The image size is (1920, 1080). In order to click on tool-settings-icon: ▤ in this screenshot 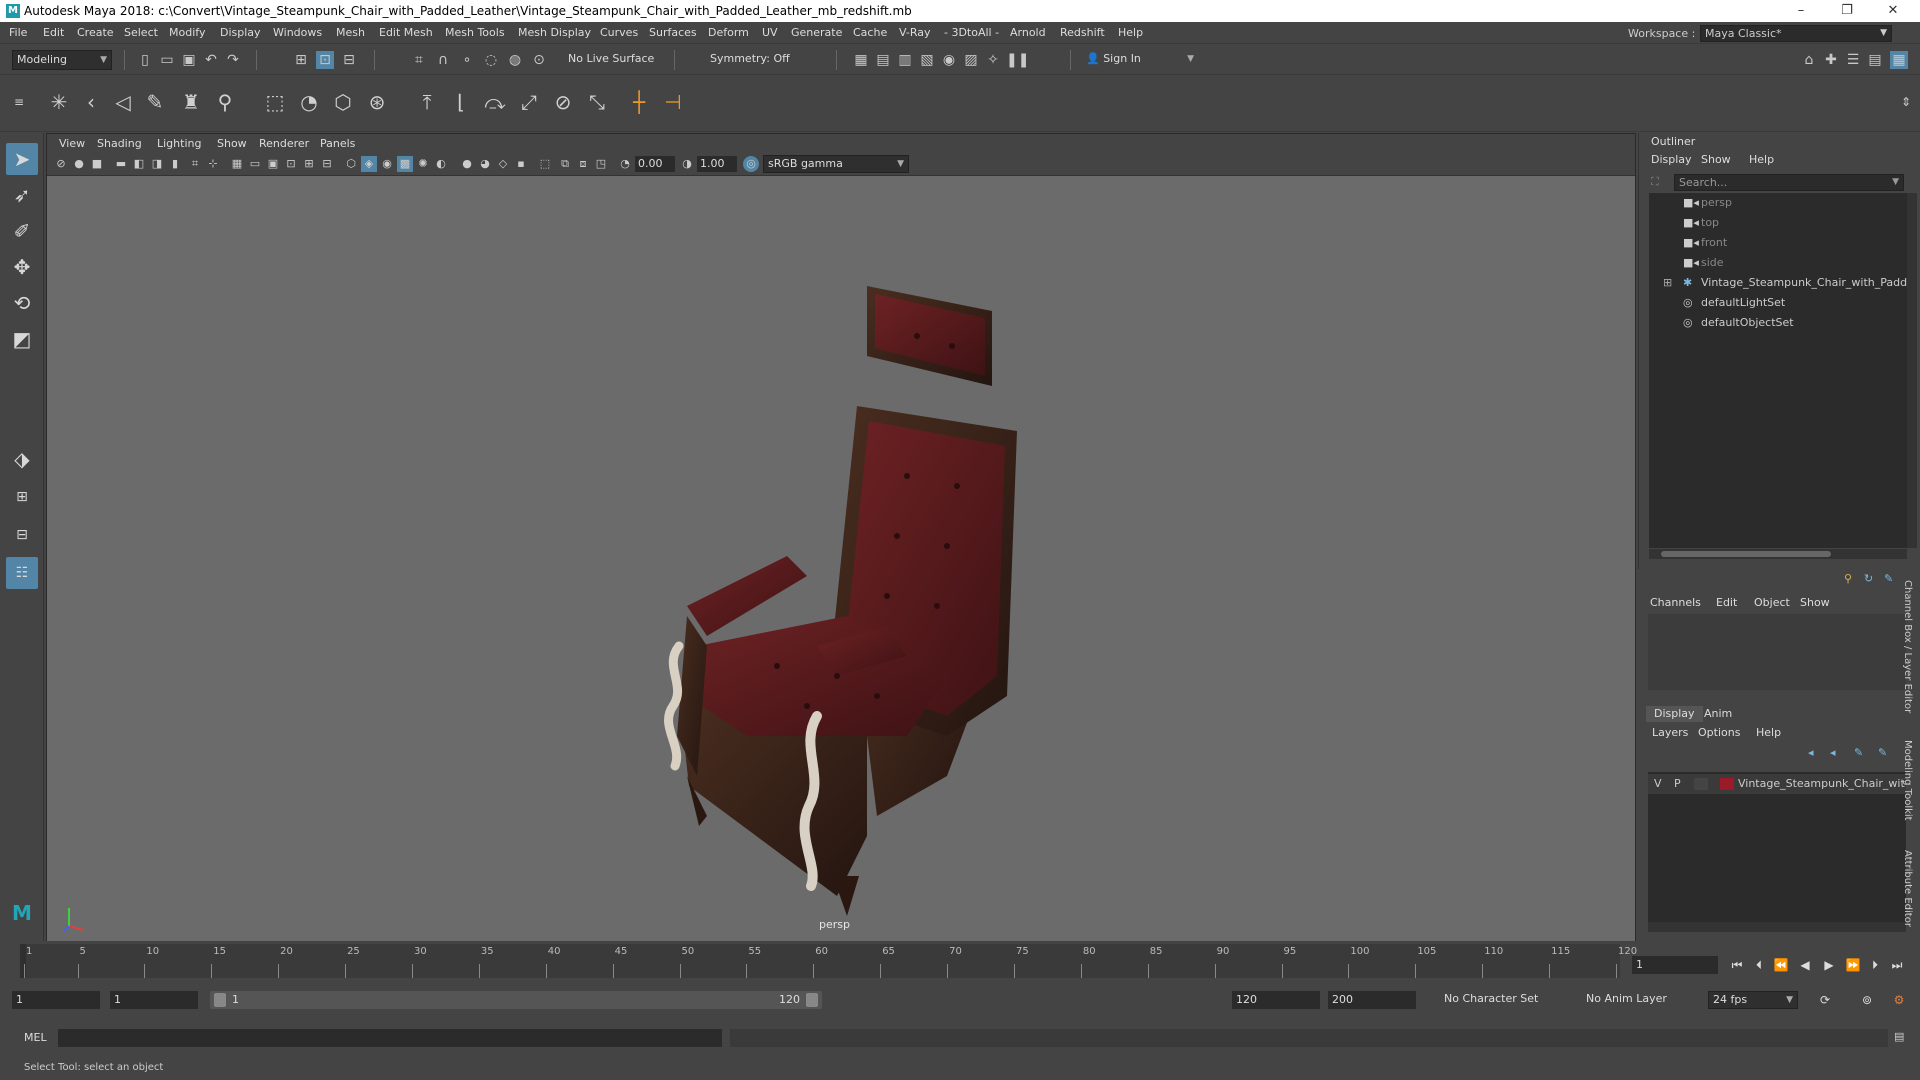, I will do `click(1875, 60)`.